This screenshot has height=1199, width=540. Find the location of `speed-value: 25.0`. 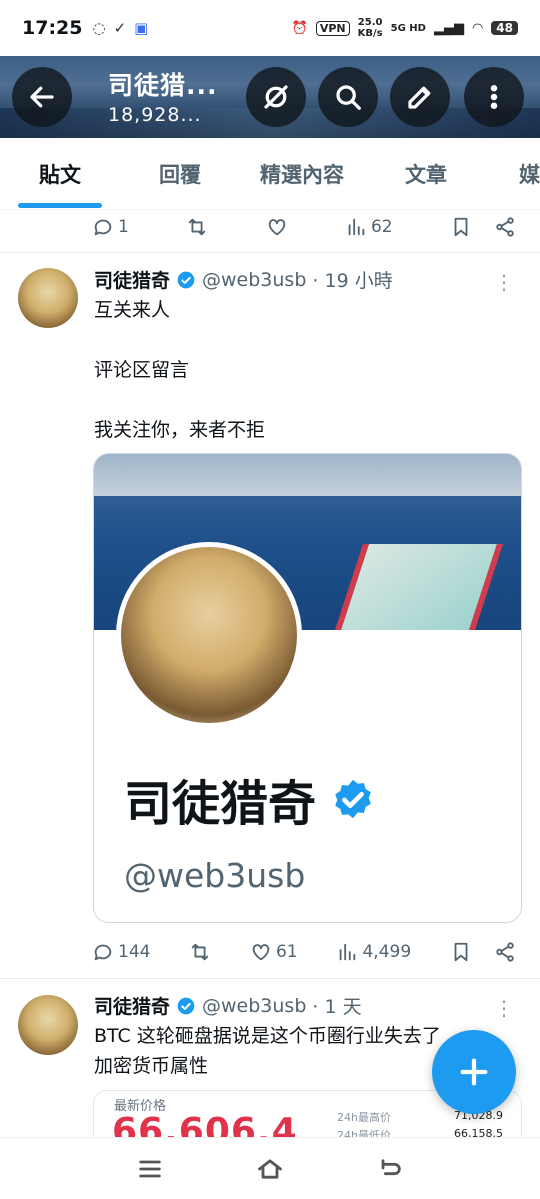

speed-value: 25.0 is located at coordinates (370, 22).